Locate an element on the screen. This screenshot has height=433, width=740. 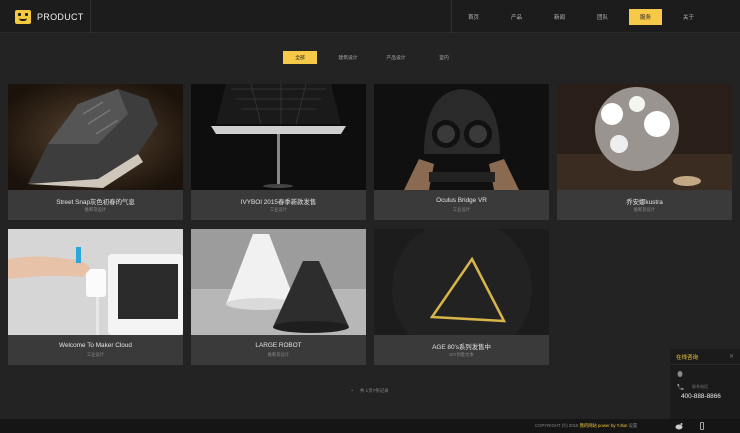
card-image-chair is located at coordinates (278, 137).